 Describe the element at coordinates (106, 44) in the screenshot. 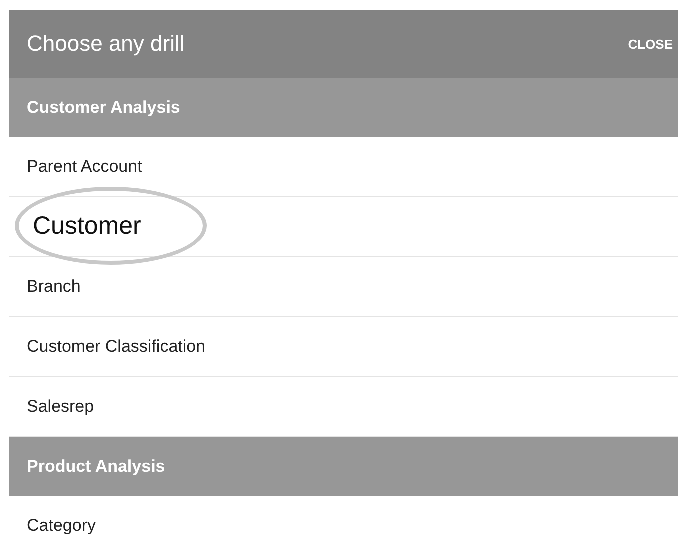

I see `dialog-title: Choose any drill` at that location.